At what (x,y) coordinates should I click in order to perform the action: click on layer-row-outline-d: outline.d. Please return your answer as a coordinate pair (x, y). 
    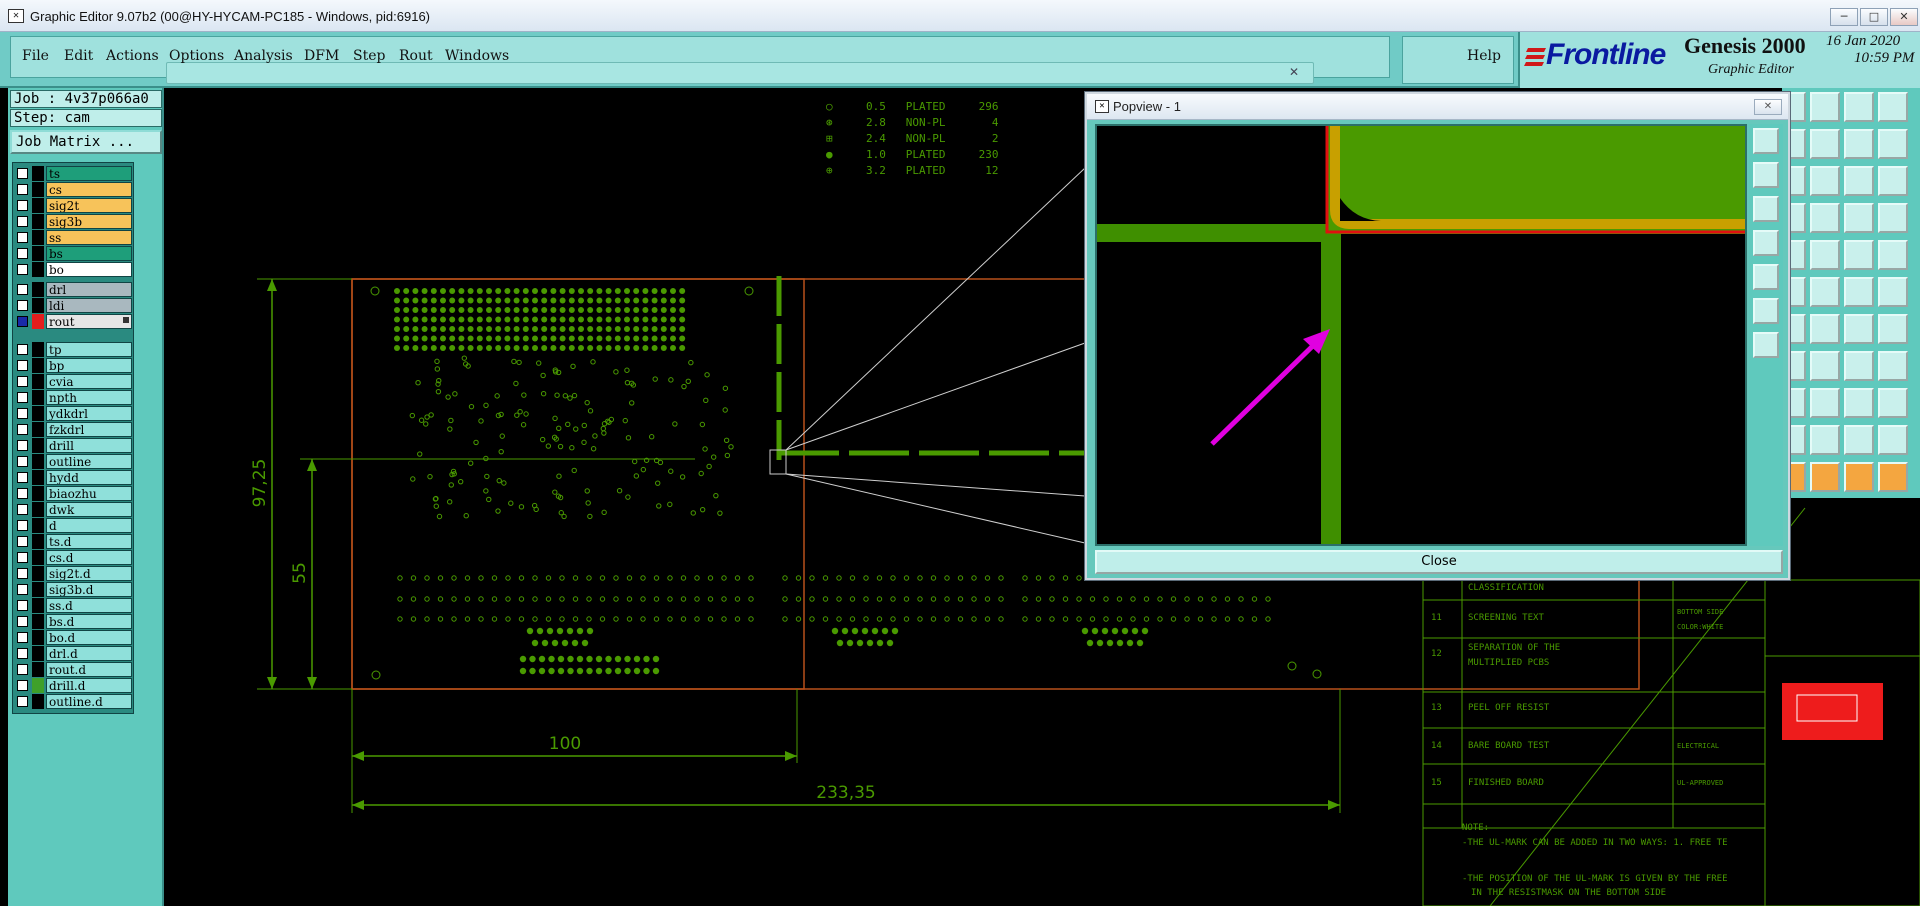
    Looking at the image, I should click on (73, 701).